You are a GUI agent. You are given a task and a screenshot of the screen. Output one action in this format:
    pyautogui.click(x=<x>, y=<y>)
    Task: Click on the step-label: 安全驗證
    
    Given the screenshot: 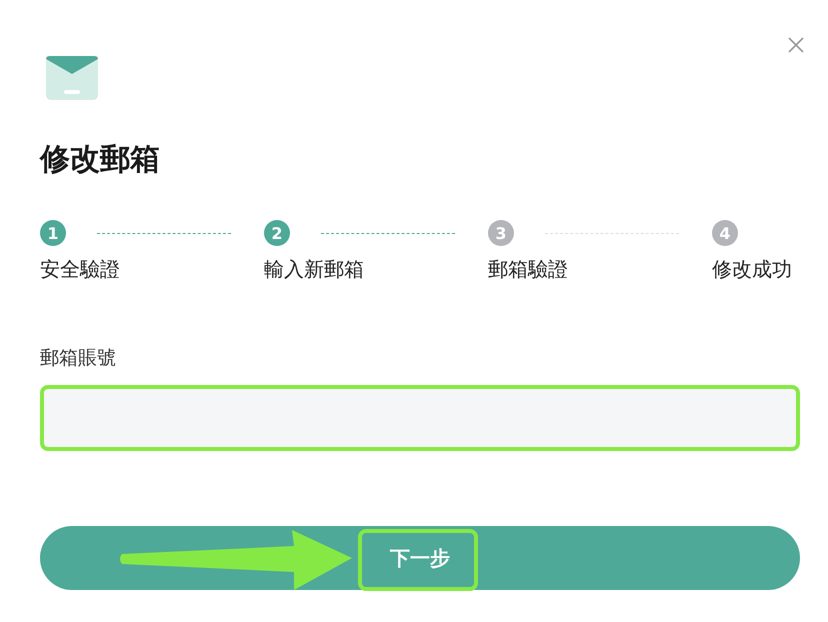 What is the action you would take?
    pyautogui.click(x=80, y=269)
    